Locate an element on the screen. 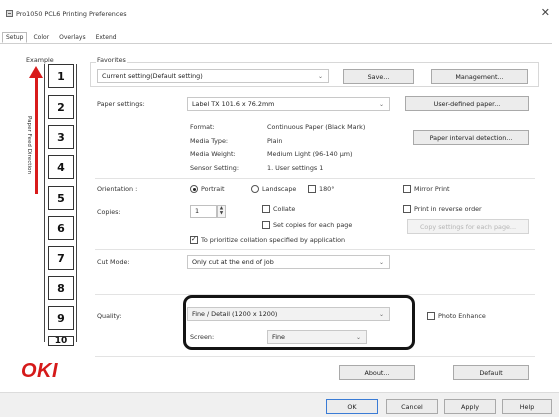 The image size is (559, 417). mirror-print-label: Mirror Print is located at coordinates (432, 189).